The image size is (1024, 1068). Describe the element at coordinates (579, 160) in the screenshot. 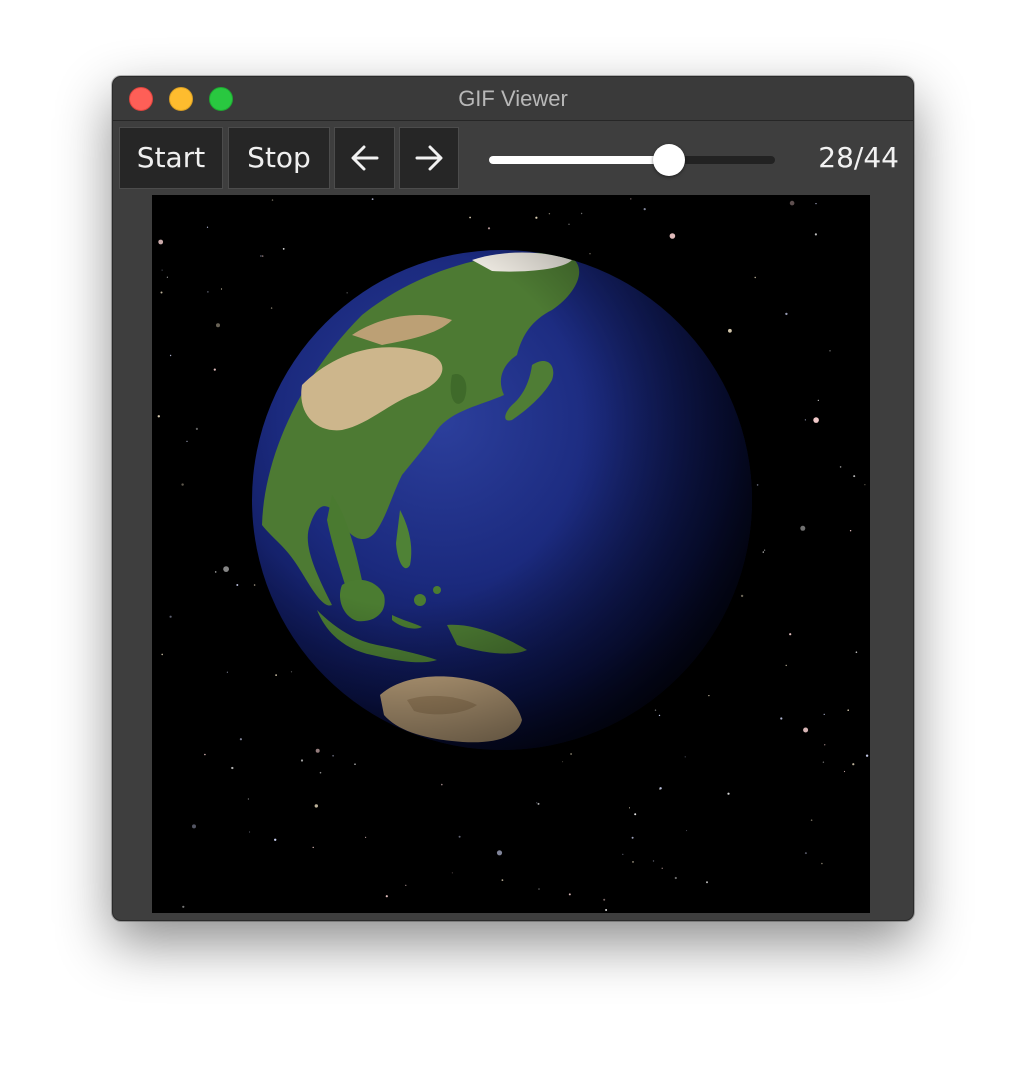

I see `slider-fill` at that location.